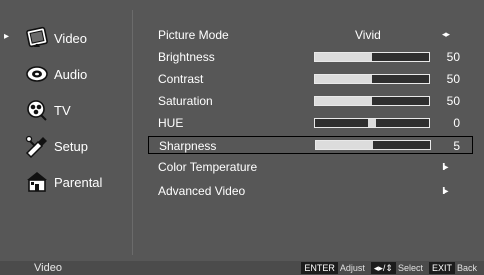  Describe the element at coordinates (71, 74) in the screenshot. I see `sidebar-item-label: Audio` at that location.